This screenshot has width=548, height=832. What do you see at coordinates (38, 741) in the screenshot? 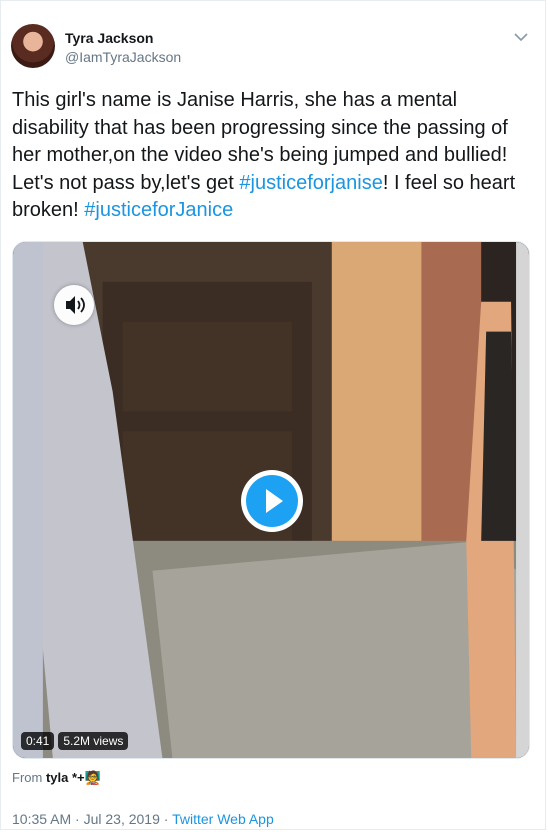
I see `duration-badge: 0:41` at bounding box center [38, 741].